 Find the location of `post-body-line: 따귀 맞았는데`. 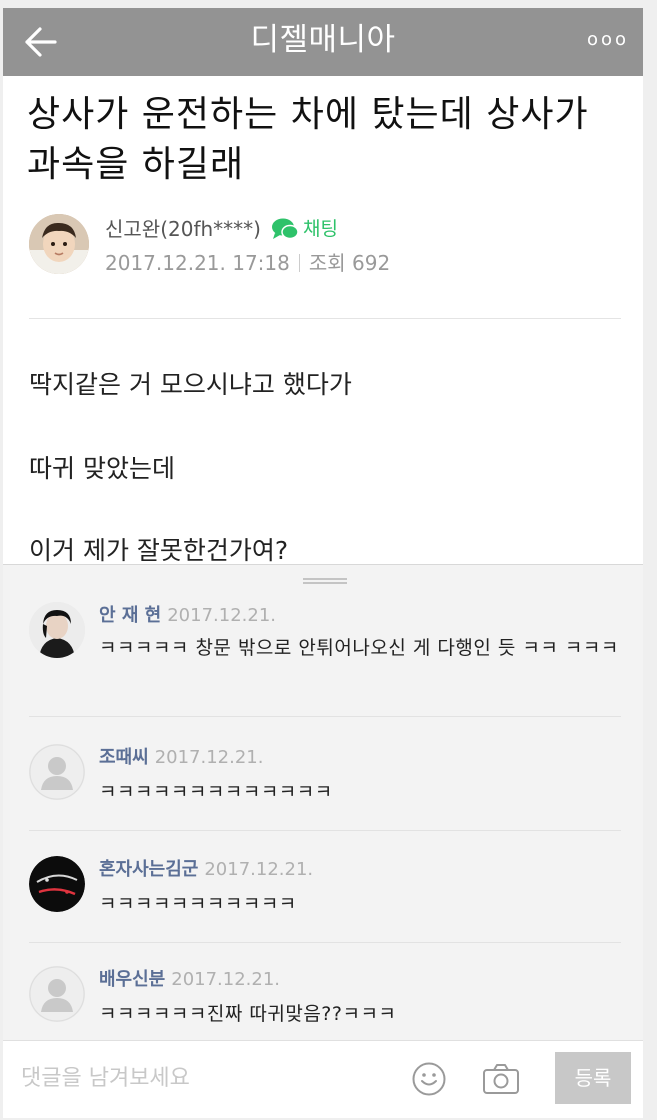

post-body-line: 따귀 맞았는데 is located at coordinates (102, 468).